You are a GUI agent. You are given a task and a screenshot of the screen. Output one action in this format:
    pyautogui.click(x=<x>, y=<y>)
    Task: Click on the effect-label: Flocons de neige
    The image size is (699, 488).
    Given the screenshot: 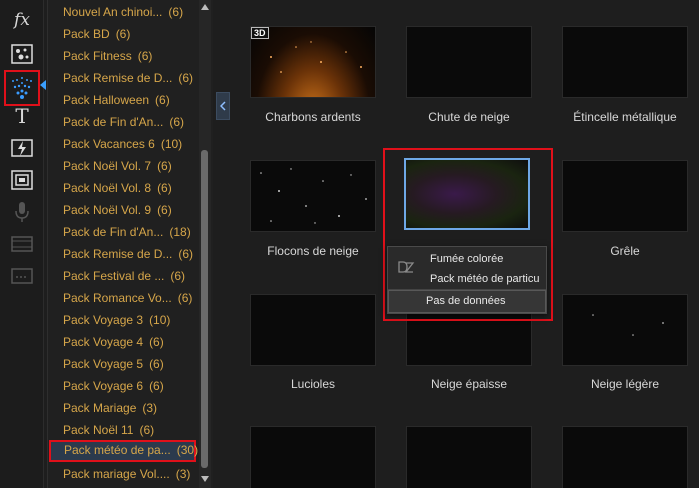 What is the action you would take?
    pyautogui.click(x=313, y=251)
    